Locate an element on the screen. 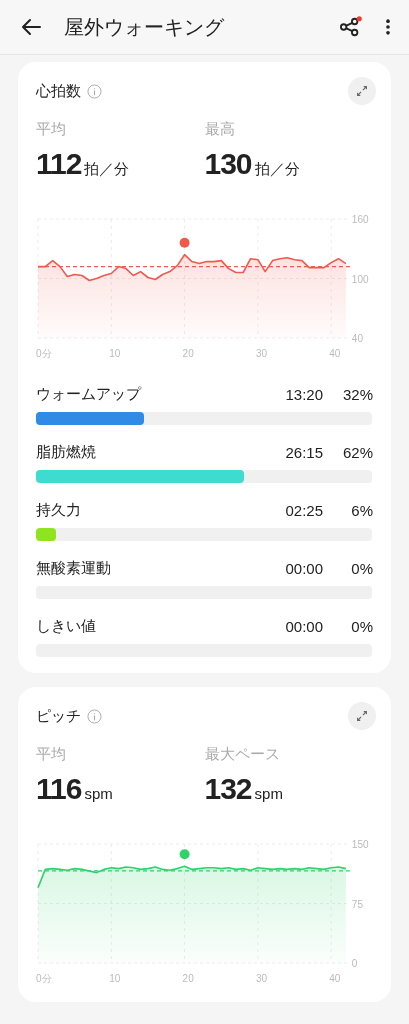 Image resolution: width=409 pixels, height=1024 pixels. stat-label: 最高 is located at coordinates (220, 129).